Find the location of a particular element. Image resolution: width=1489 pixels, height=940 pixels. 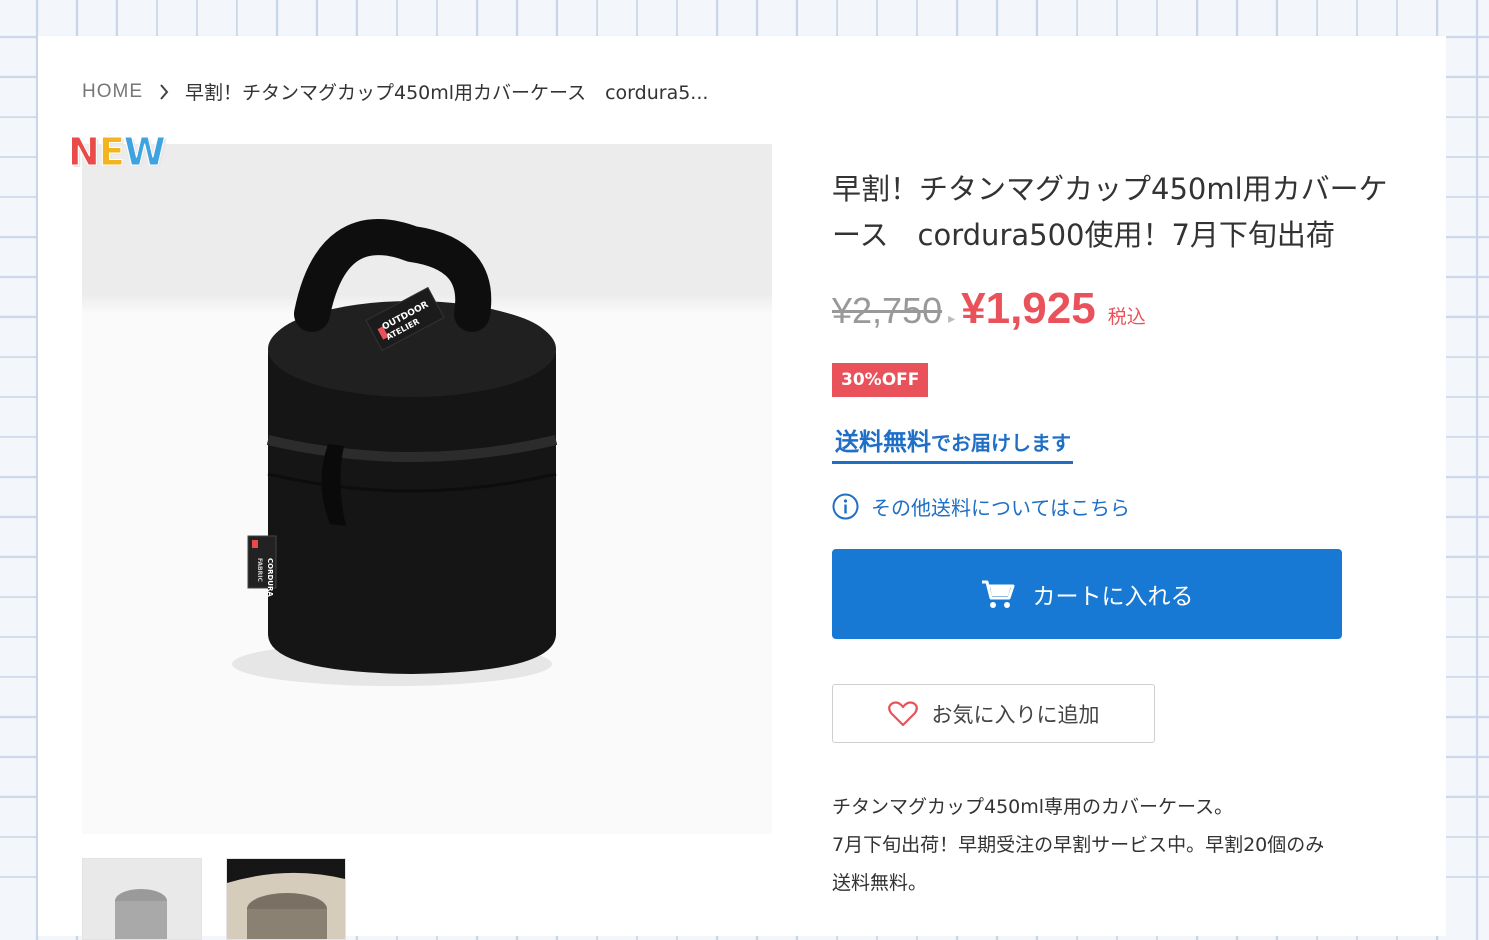

sale-price: ¥1,925 is located at coordinates (1028, 308).